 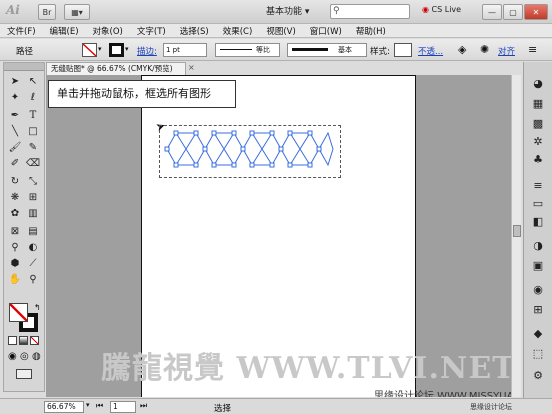 I want to click on eraser-icon: ⌫, so click(x=33, y=164).